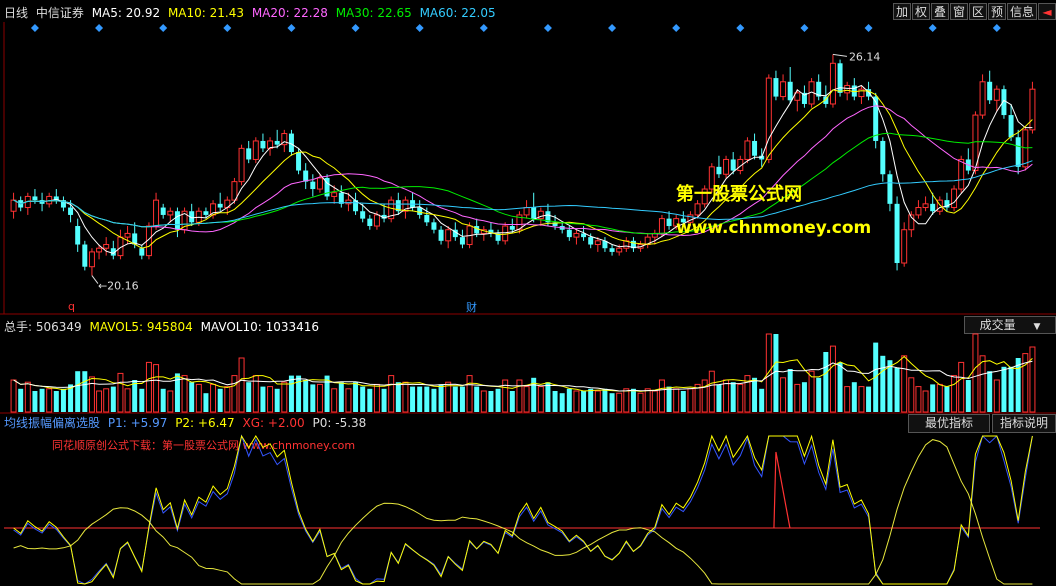  I want to click on low-price-label: ←20.16, so click(118, 286).